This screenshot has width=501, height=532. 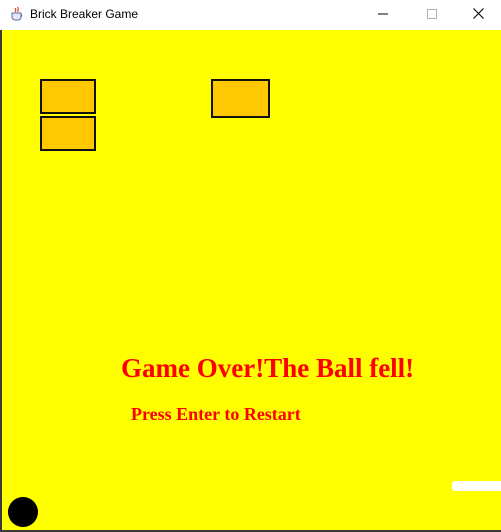 What do you see at coordinates (476, 486) in the screenshot?
I see `paddle` at bounding box center [476, 486].